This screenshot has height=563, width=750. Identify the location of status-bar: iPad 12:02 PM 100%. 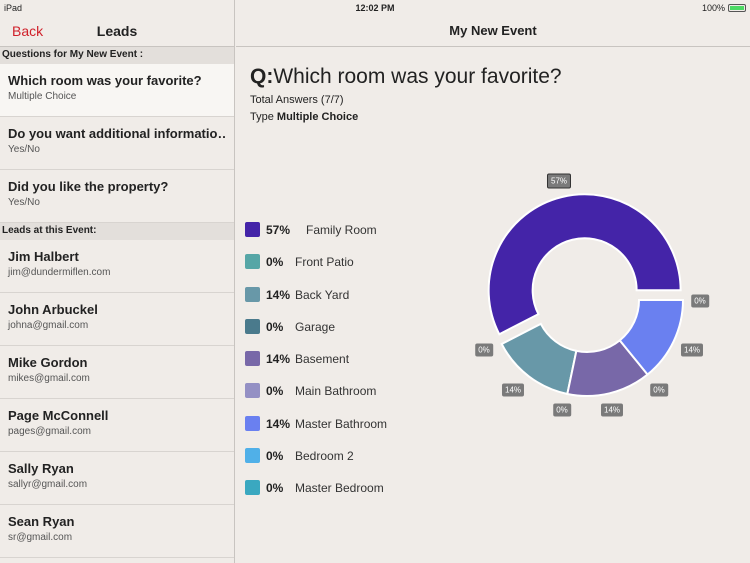
(375, 7).